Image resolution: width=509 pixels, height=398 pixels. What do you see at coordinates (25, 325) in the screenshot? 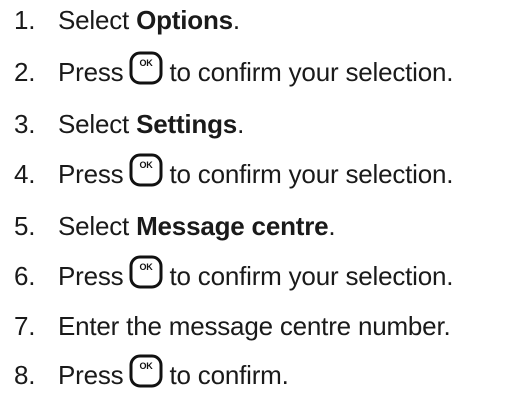
I see `step-number: 7.` at bounding box center [25, 325].